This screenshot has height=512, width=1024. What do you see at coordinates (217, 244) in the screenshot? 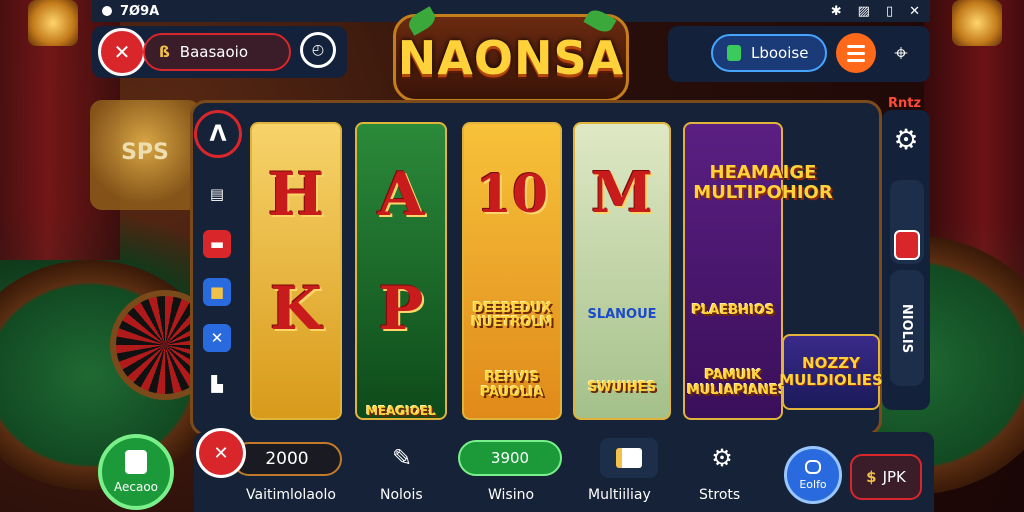
I see `card-icon: ▬` at bounding box center [217, 244].